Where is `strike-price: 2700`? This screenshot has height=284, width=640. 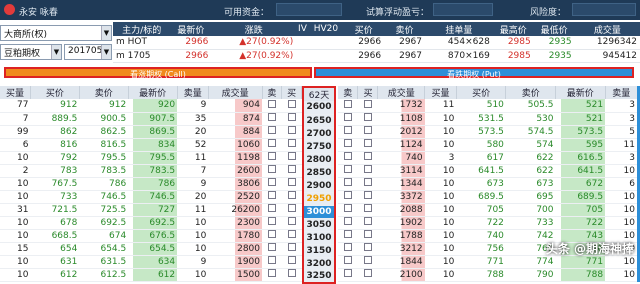 strike-price: 2700 is located at coordinates (319, 134).